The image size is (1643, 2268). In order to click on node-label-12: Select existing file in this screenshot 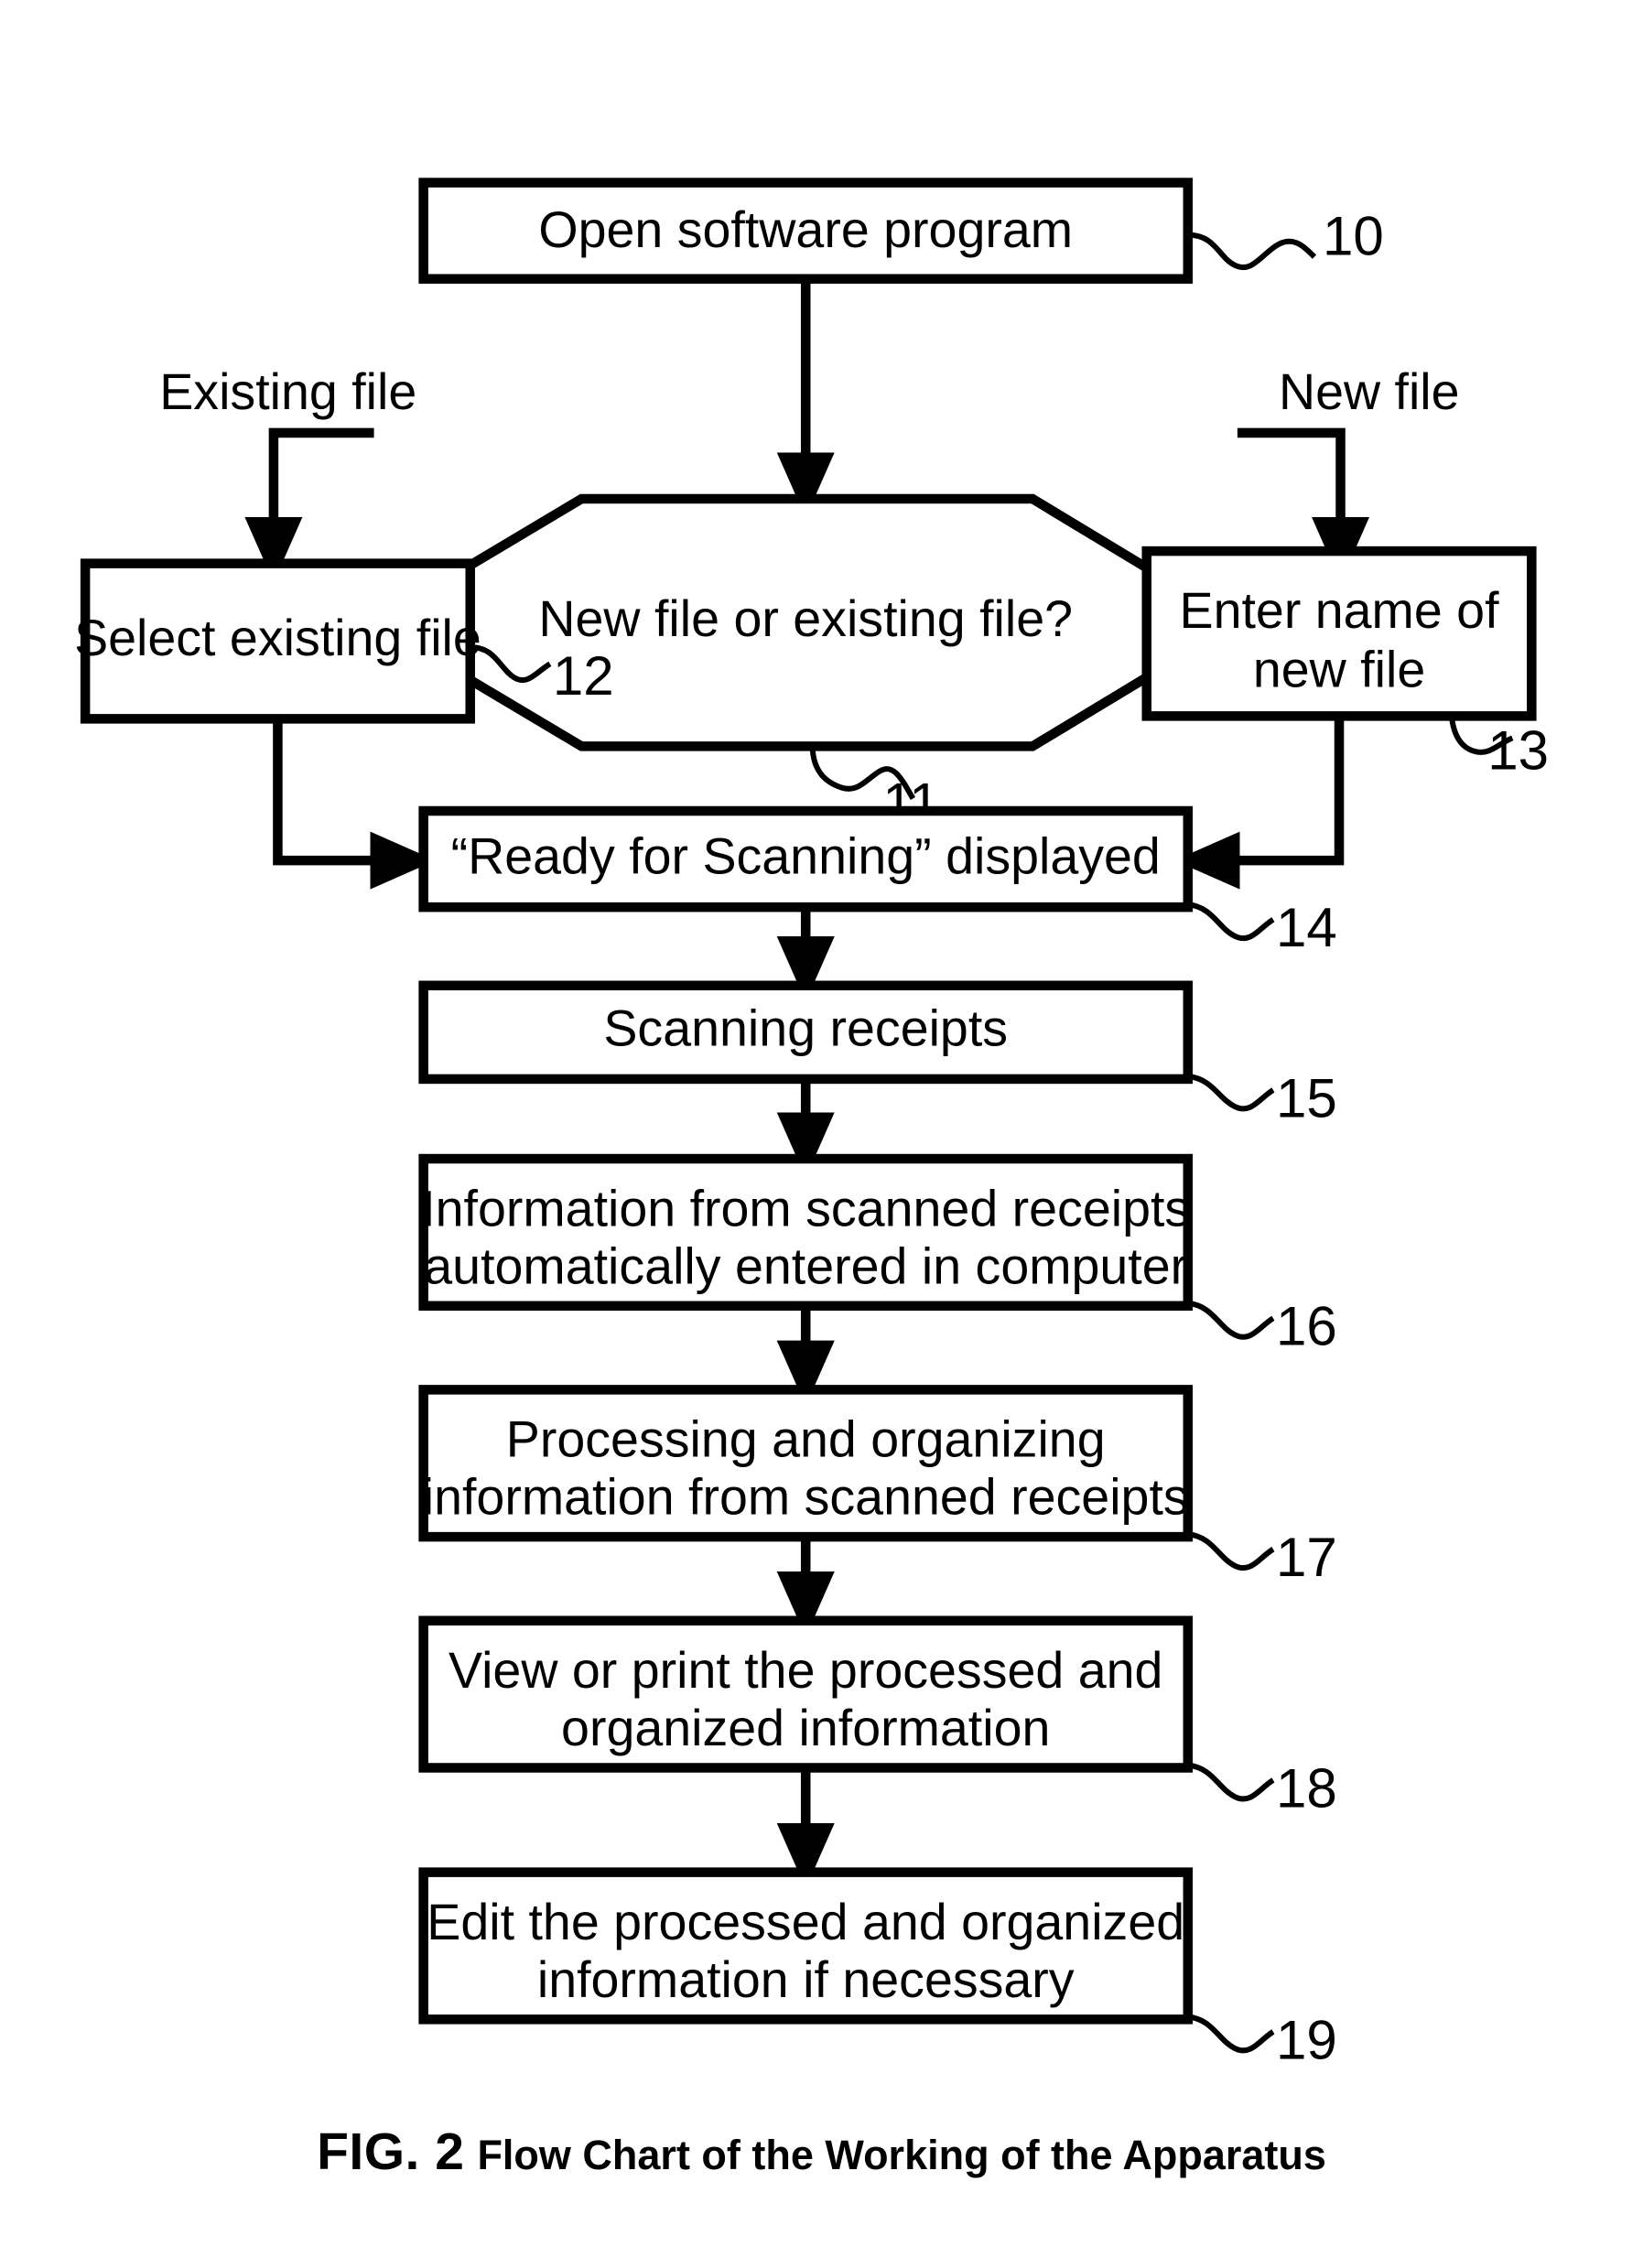, I will do `click(277, 638)`.